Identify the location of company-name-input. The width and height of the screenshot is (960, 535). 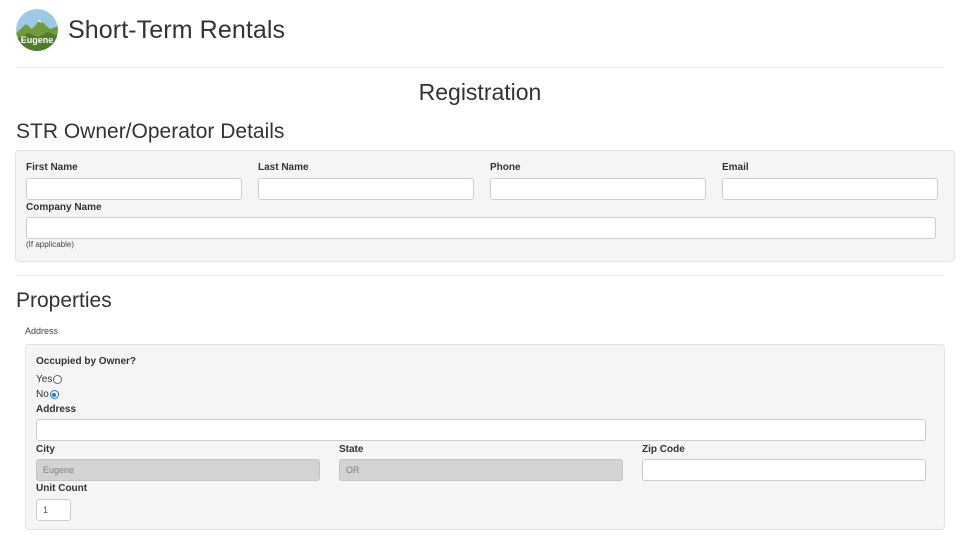
(481, 228).